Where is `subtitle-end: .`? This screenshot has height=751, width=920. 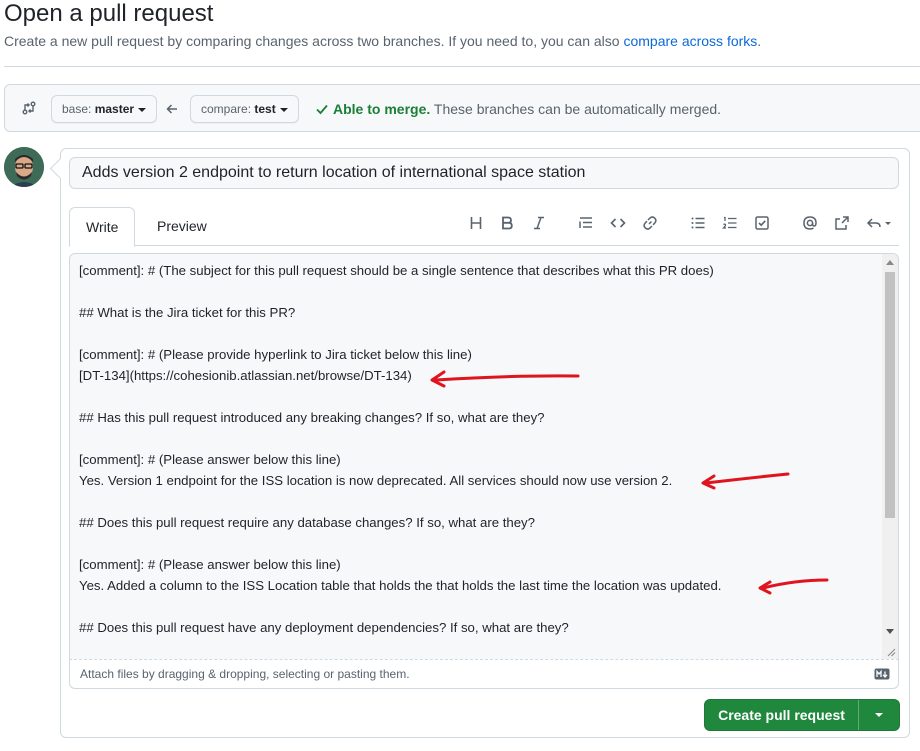
subtitle-end: . is located at coordinates (759, 41).